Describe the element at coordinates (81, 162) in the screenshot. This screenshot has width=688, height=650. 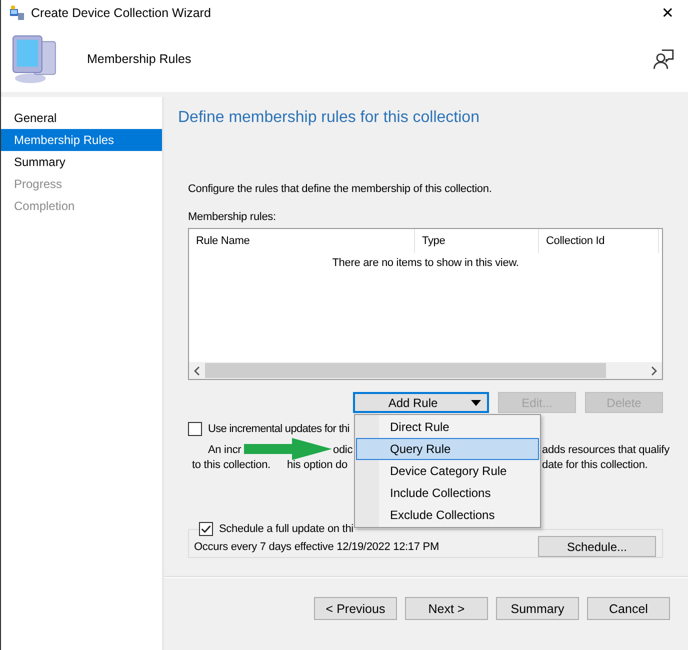
I see `sidebar-item: Summary` at that location.